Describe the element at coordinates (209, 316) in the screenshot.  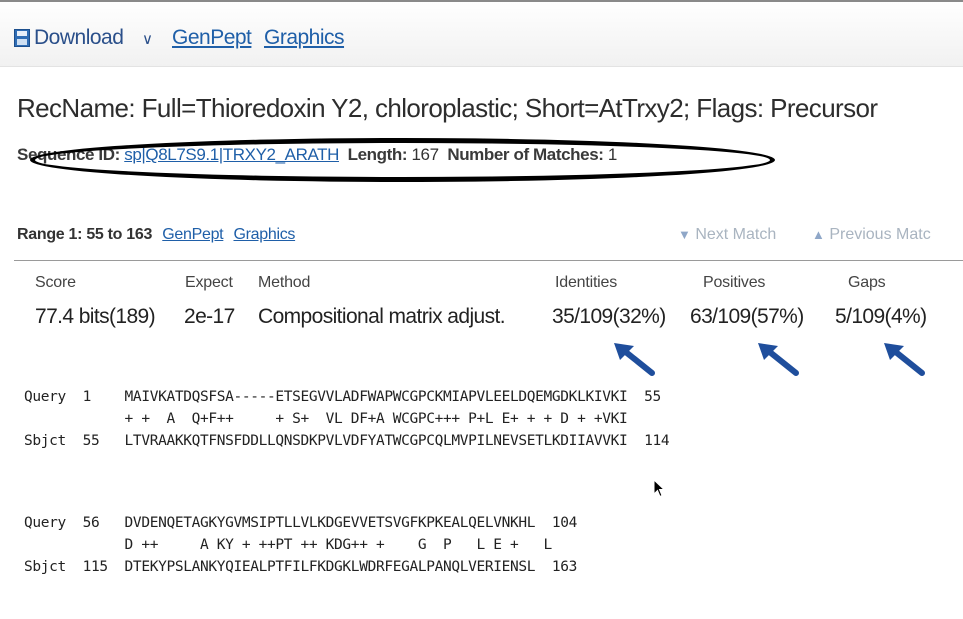
I see `value-expect: 2e-17` at that location.